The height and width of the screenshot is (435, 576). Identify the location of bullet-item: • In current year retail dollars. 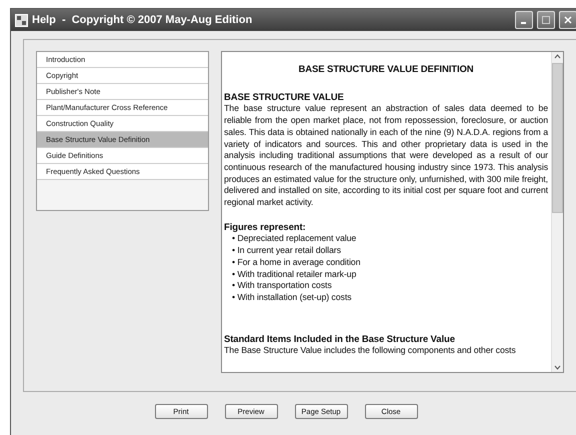
(287, 251).